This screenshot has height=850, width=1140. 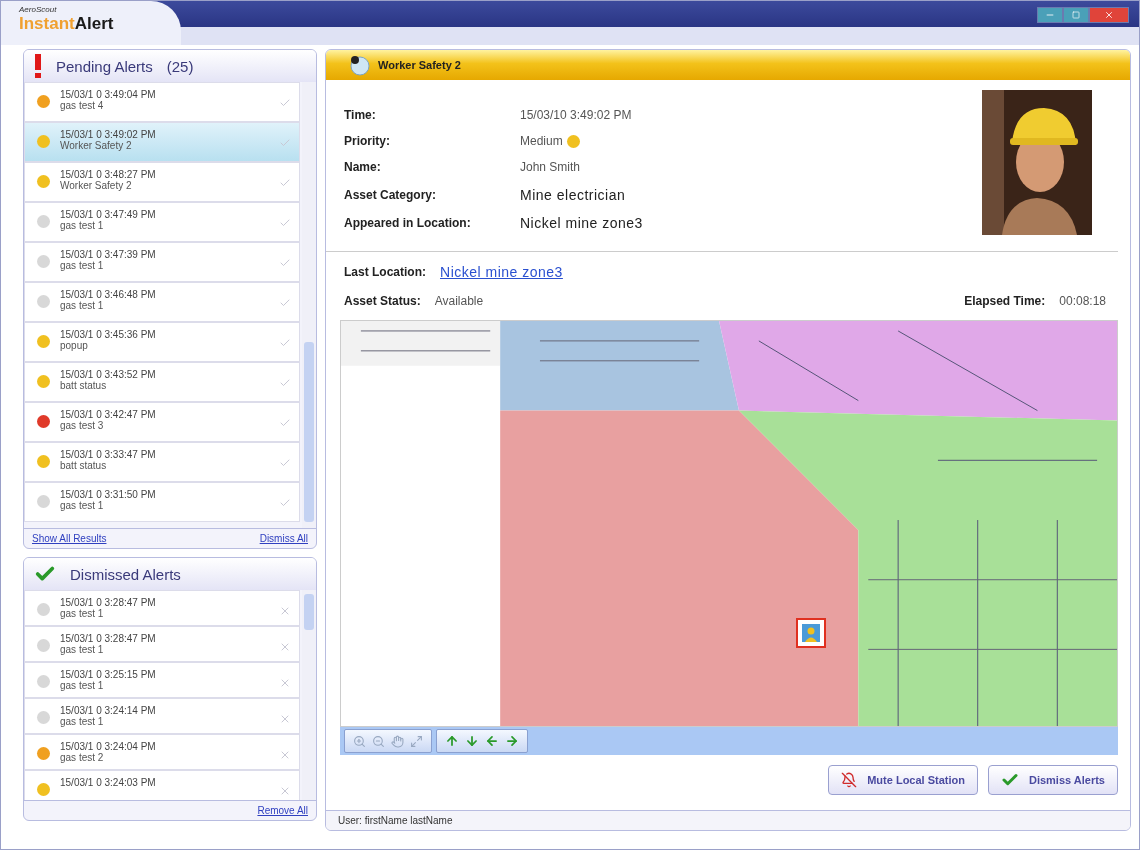 I want to click on alert-time: 15/03/1 0 3:49:04 PM, so click(x=108, y=94).